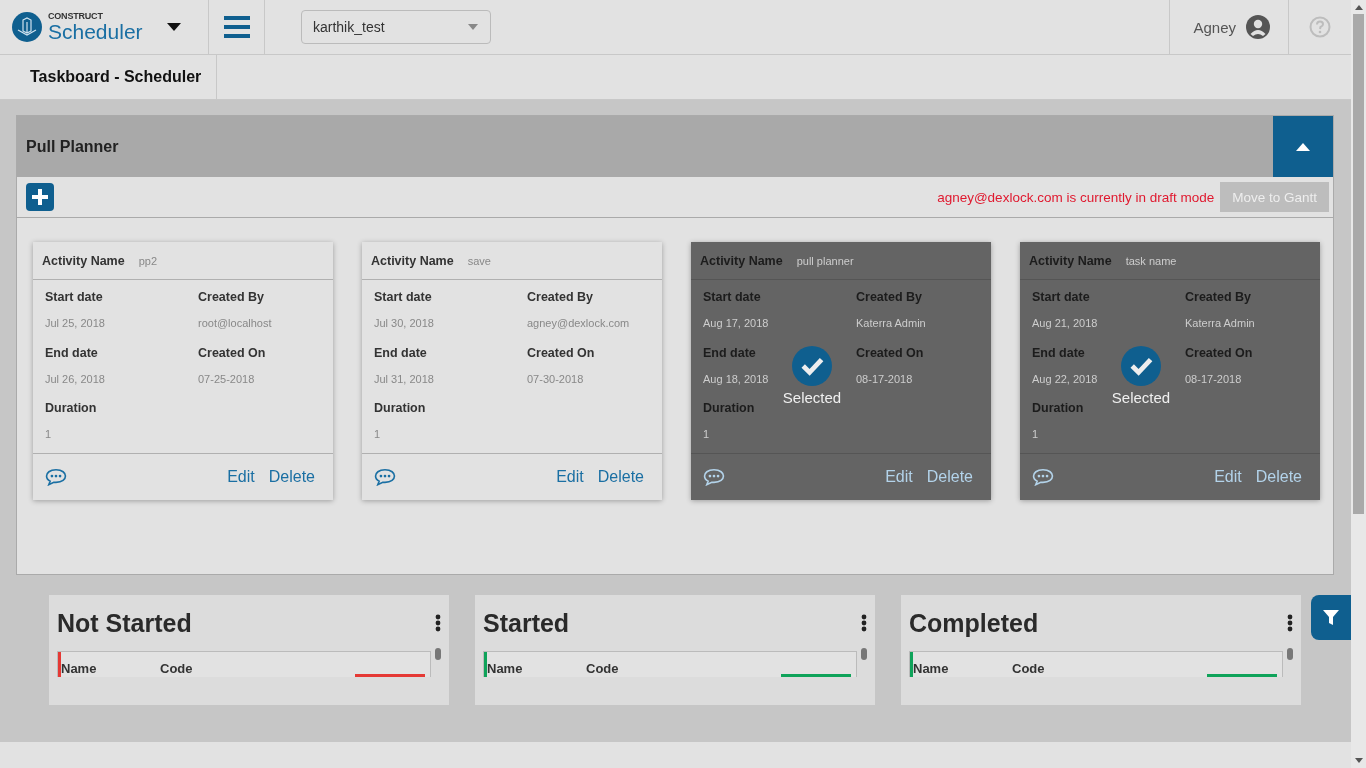  I want to click on panel-title: Pull Planner, so click(72, 146).